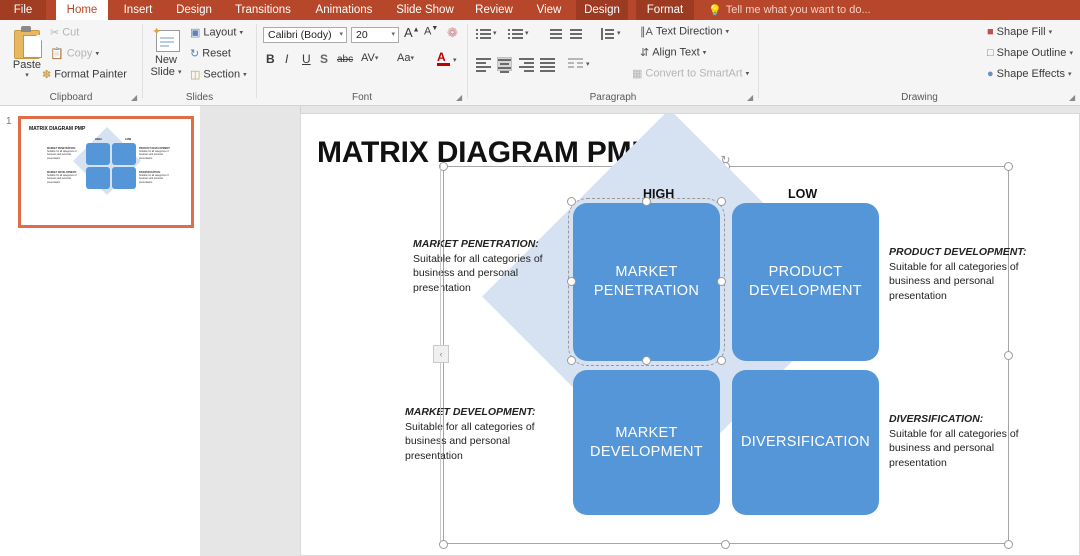 The height and width of the screenshot is (556, 1080). Describe the element at coordinates (405, 58) in the screenshot. I see `change-case-button: Aa▾` at that location.